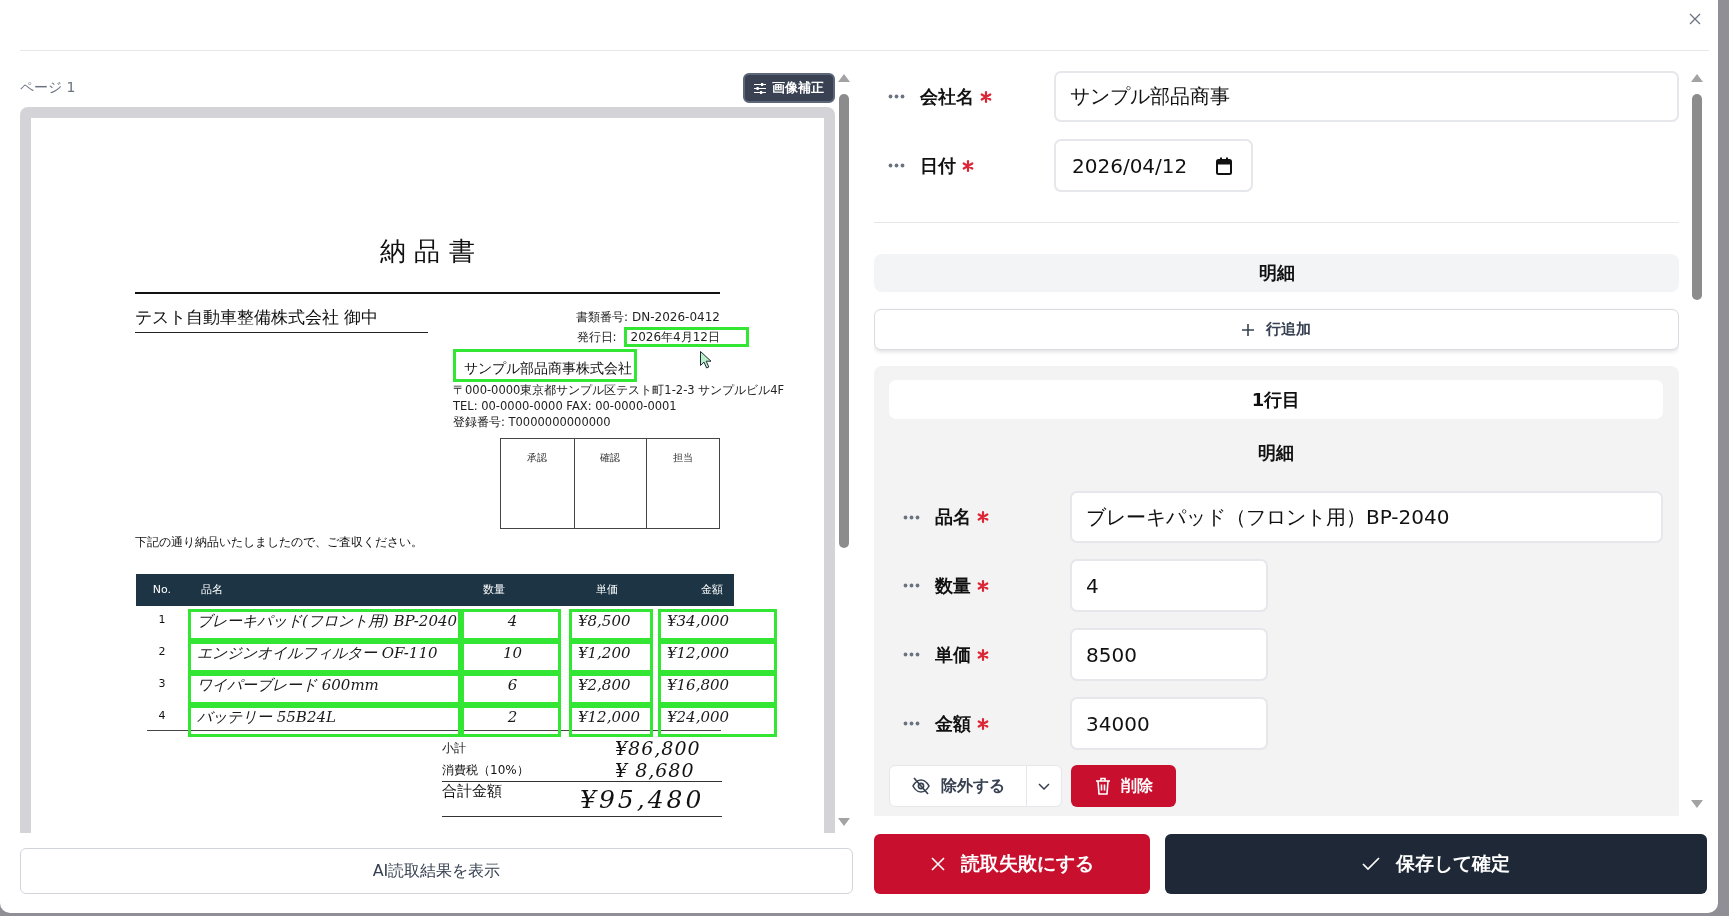 Image resolution: width=1729 pixels, height=916 pixels. What do you see at coordinates (1044, 786) in the screenshot?
I see `chevron-down-icon` at bounding box center [1044, 786].